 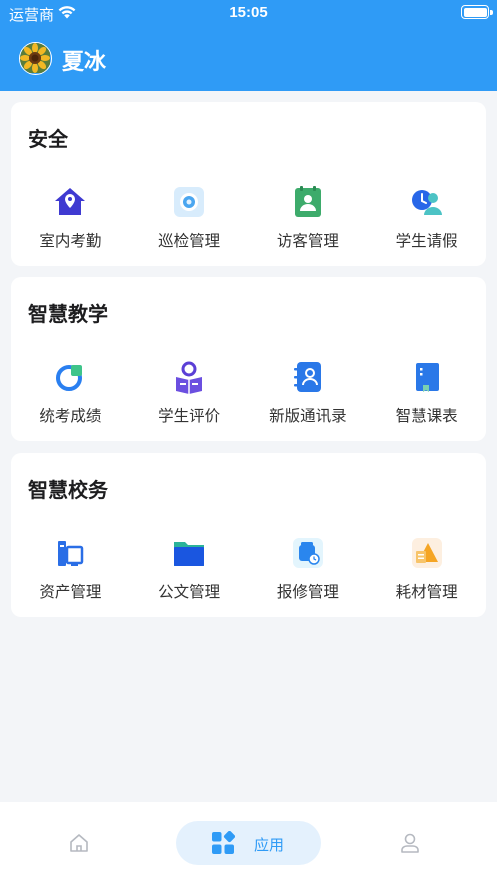 What do you see at coordinates (68, 315) in the screenshot?
I see `section-title: 智慧教学` at bounding box center [68, 315].